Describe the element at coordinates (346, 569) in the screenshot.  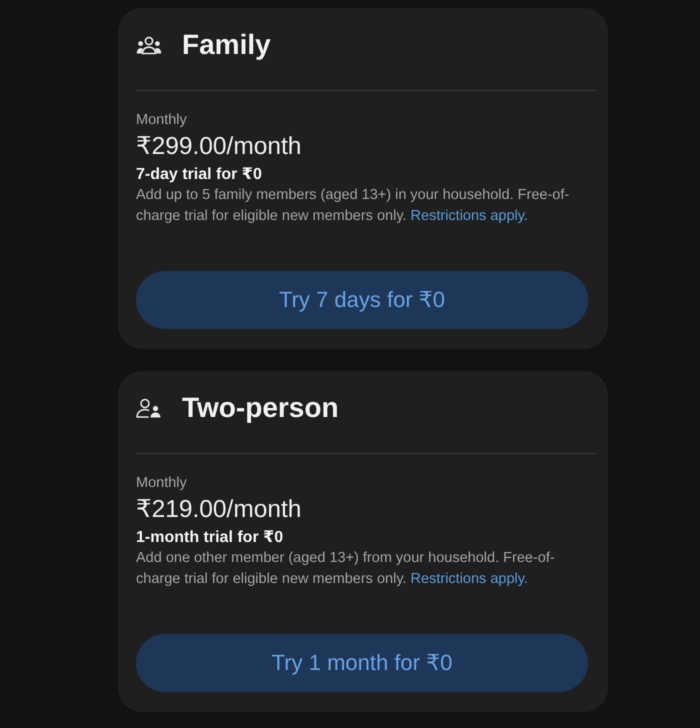
I see `plan-description: Add one other member (aged 13+) from your household. Free-of-charge trial for eligible new members only. Restrictions apply.` at that location.